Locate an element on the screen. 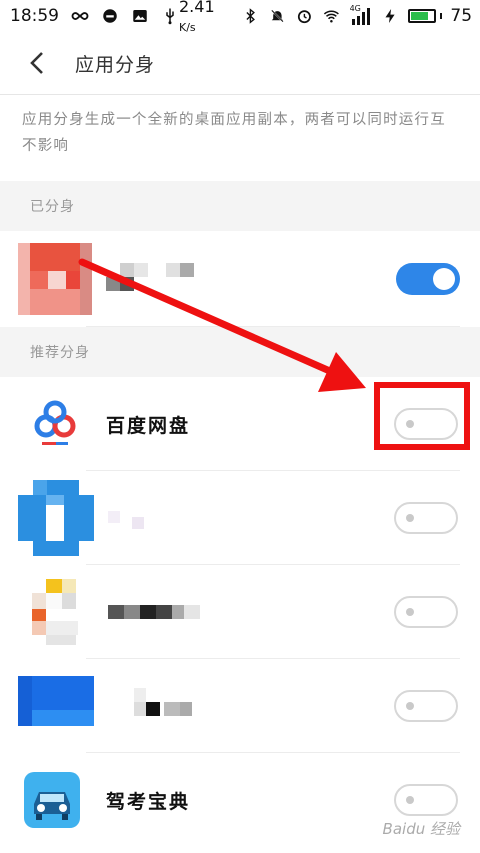 This screenshot has width=480, height=853. wifi-icon is located at coordinates (331, 16).